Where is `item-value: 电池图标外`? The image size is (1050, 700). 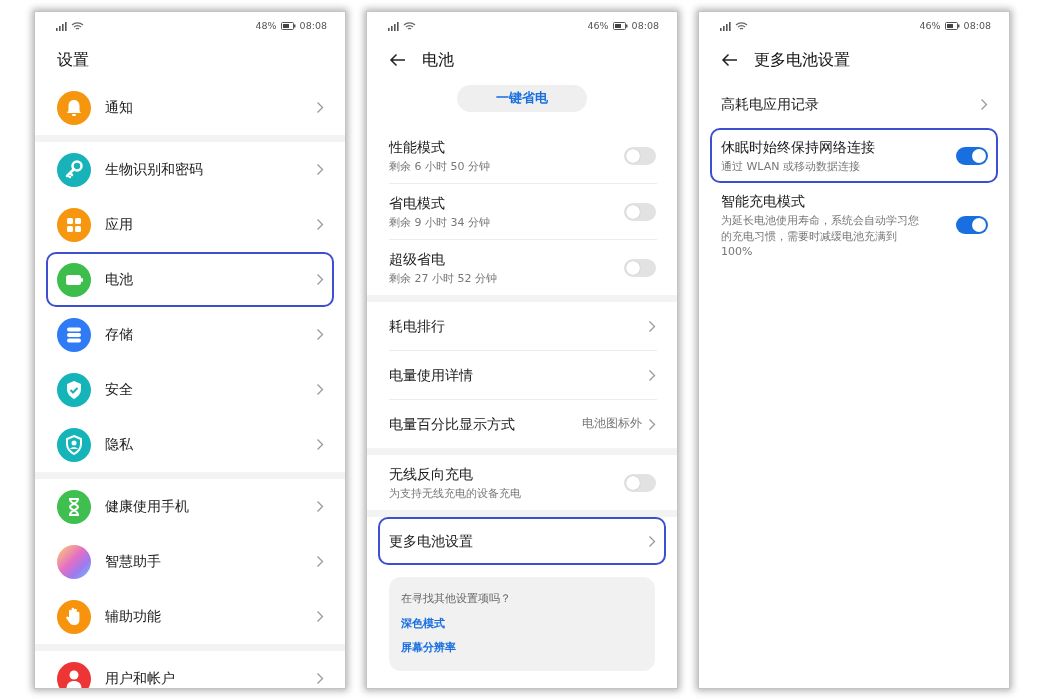 item-value: 电池图标外 is located at coordinates (612, 424).